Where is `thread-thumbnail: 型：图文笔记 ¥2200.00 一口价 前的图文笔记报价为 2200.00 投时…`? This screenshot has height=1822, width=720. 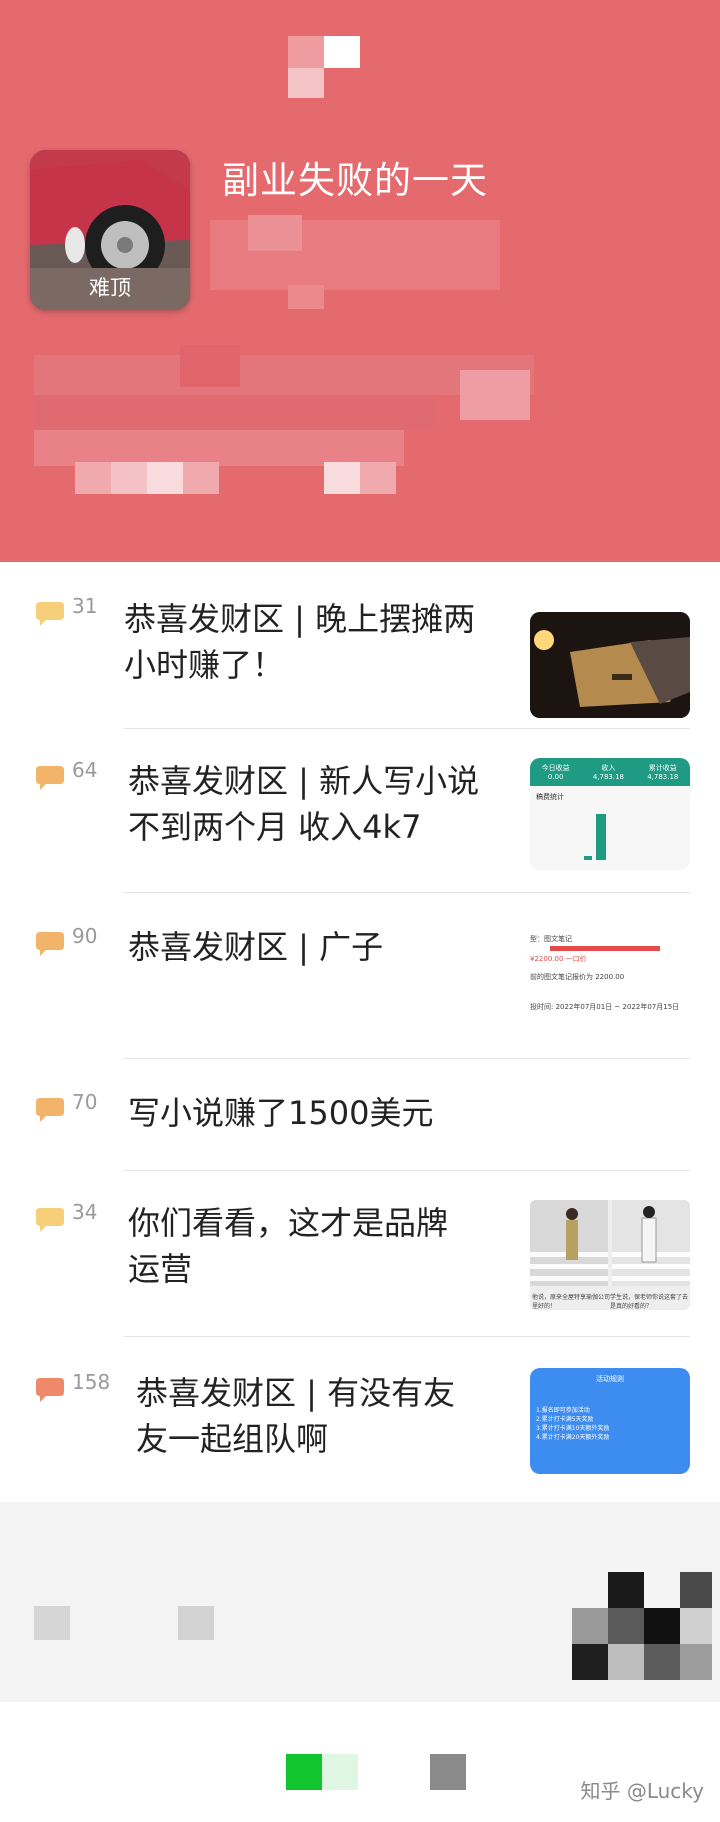 thread-thumbnail: 型：图文笔记 ¥2200.00 一口价 前的图文笔记报价为 2200.00 投时… is located at coordinates (610, 980).